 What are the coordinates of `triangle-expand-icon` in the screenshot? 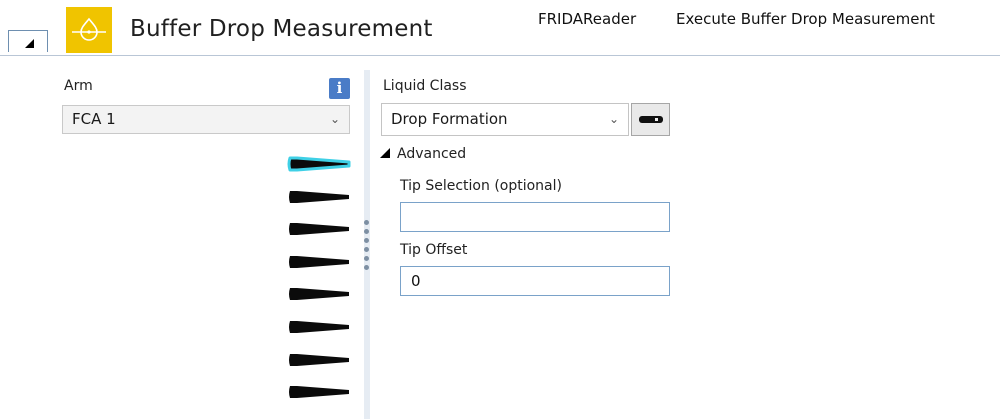 It's located at (385, 153).